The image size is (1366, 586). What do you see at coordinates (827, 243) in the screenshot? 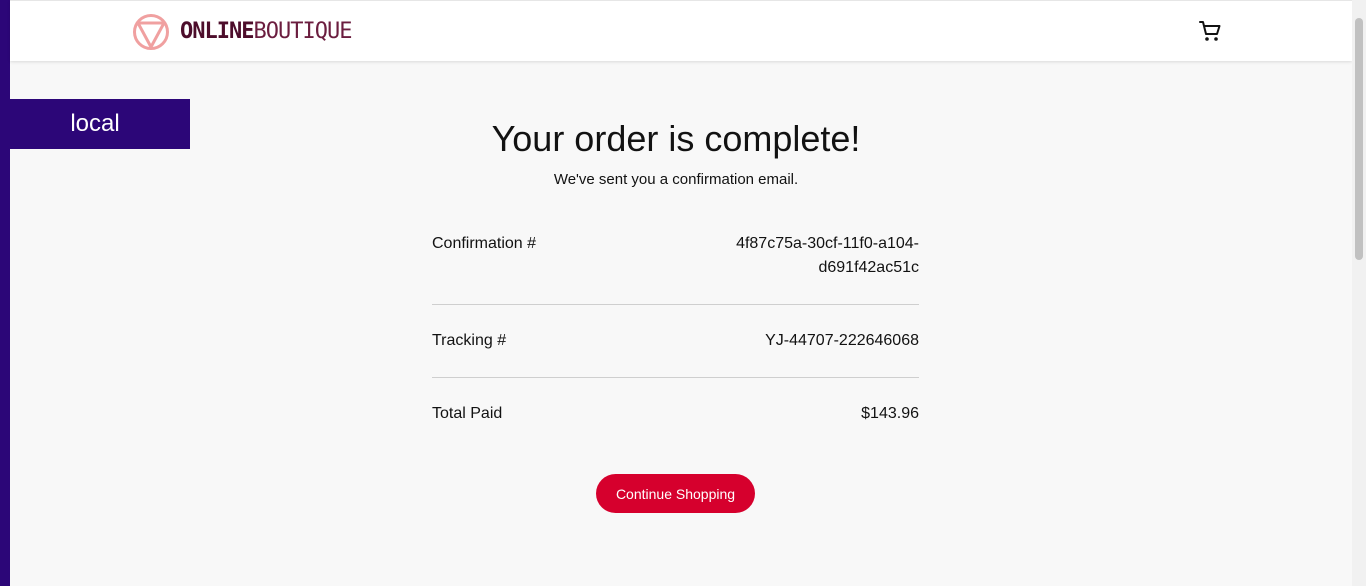
I see `confirmation-value-line1: 4f87c75a-30cf-11f0-a104-` at bounding box center [827, 243].